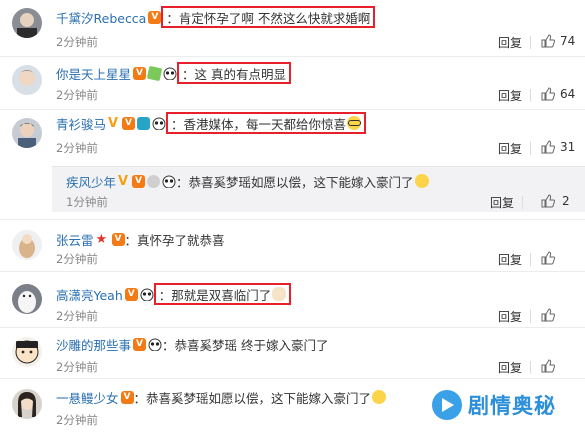 This screenshot has height=434, width=585. I want to click on comment-item: 高潇亮Yeah V ：那就是双喜临门了 2分钟前 回复, so click(292, 299).